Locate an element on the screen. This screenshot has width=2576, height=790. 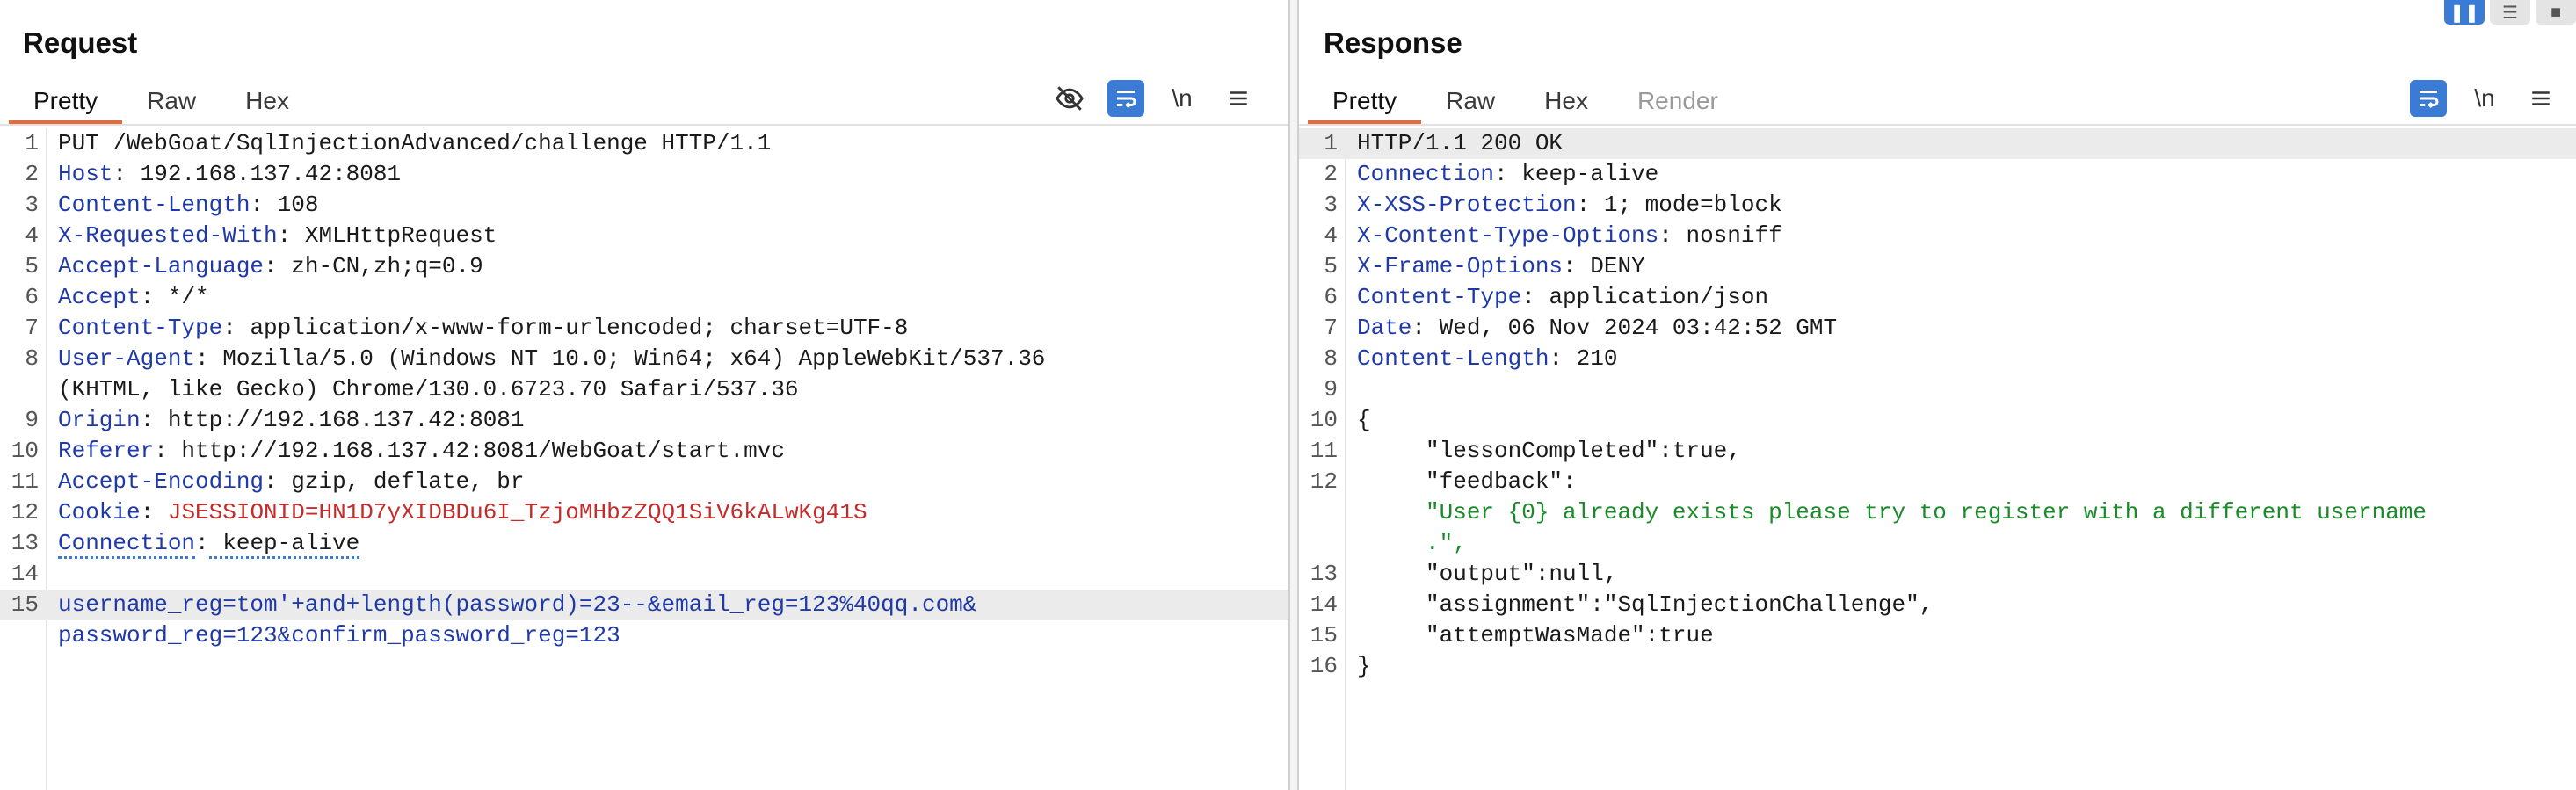
line-number: 1 is located at coordinates (32, 143).